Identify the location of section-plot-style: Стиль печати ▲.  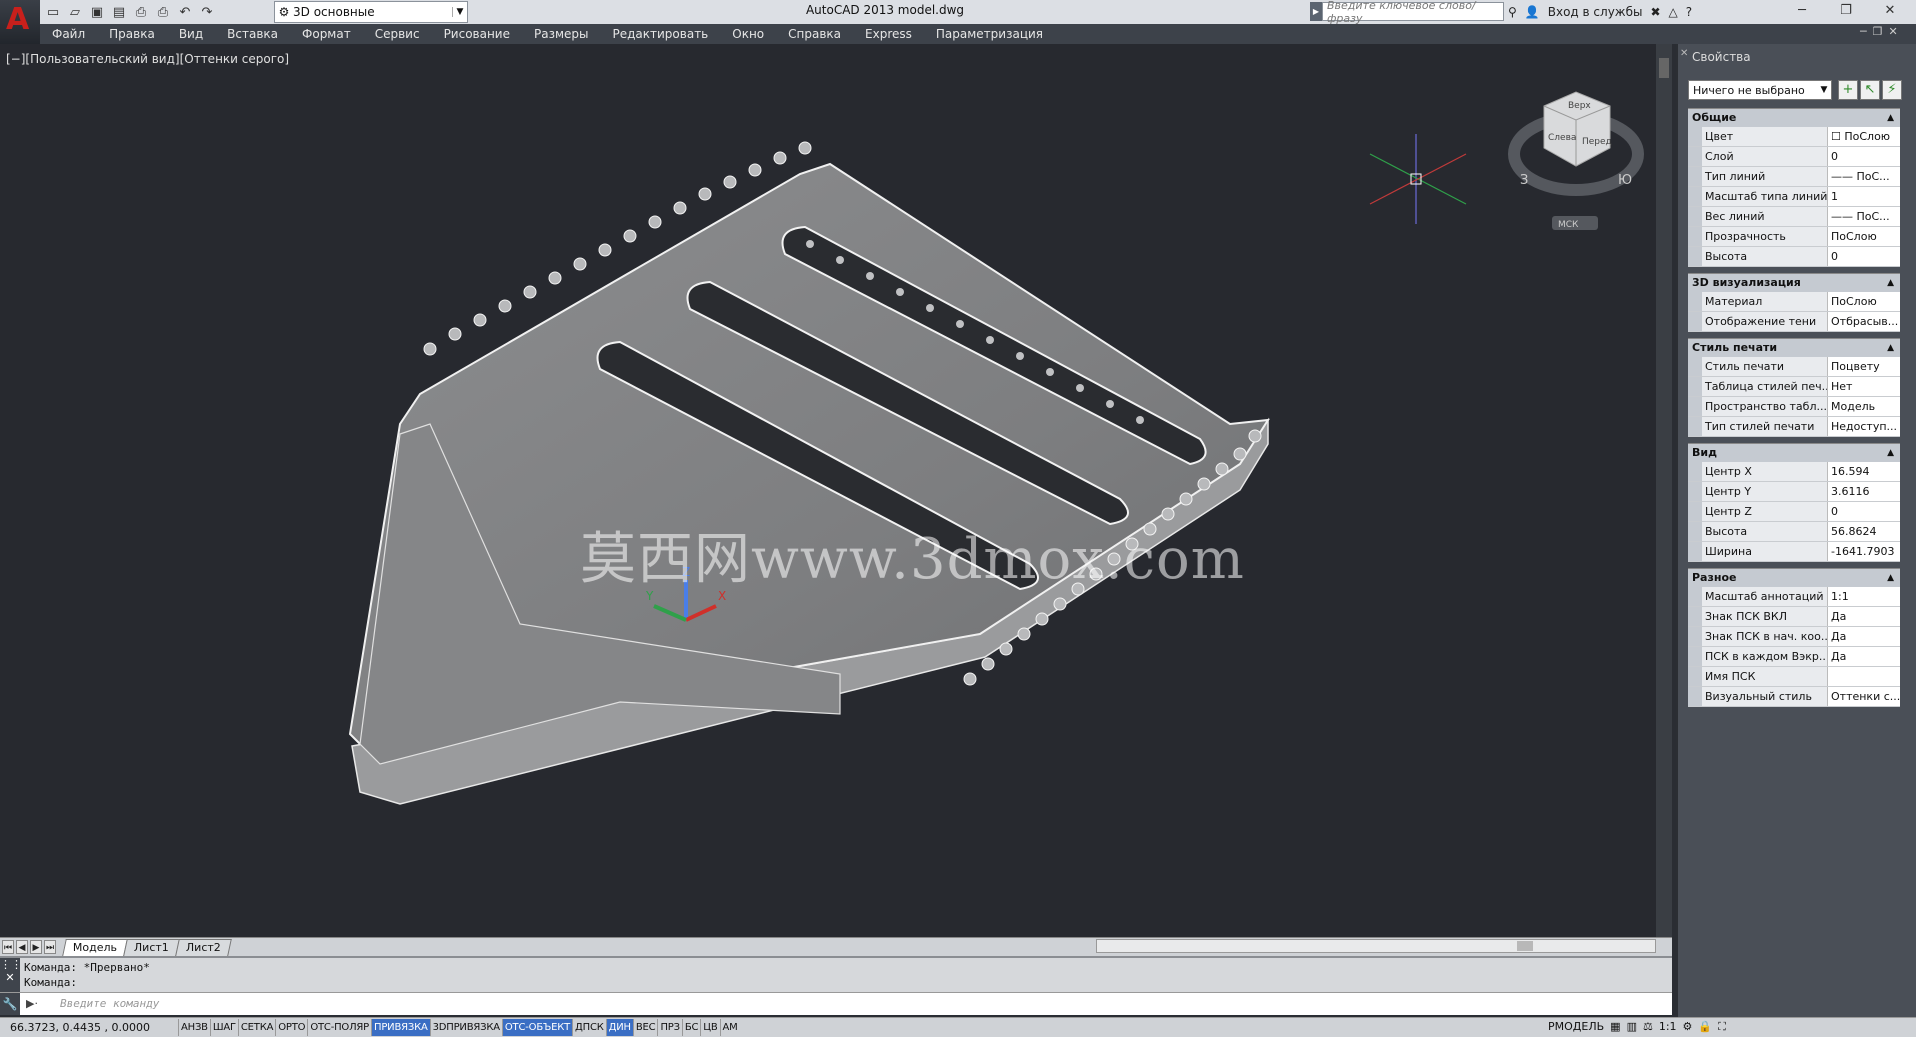
(1794, 347).